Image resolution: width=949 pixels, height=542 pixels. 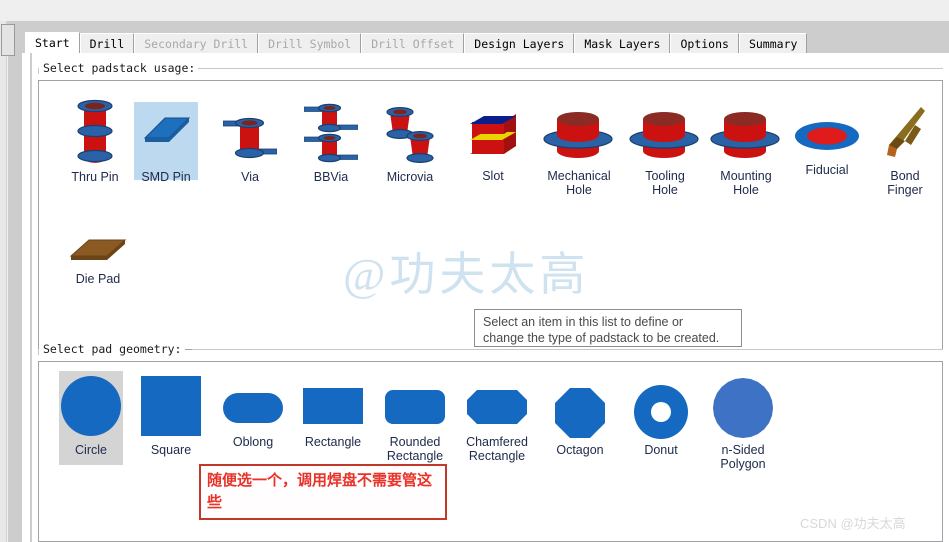 What do you see at coordinates (323, 492) in the screenshot?
I see `annotation-callout: 随便选一个，调用焊盘不需要管这些` at bounding box center [323, 492].